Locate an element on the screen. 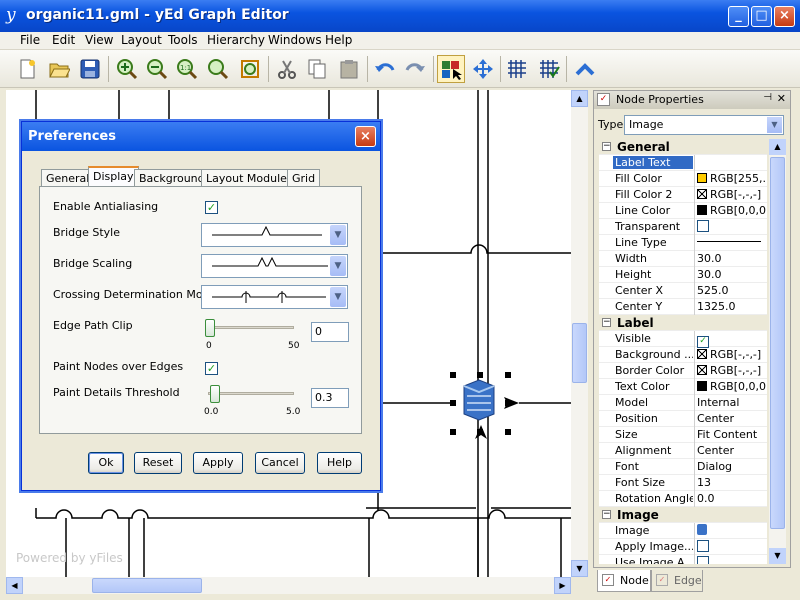 The height and width of the screenshot is (600, 800). copy-icon is located at coordinates (317, 69).